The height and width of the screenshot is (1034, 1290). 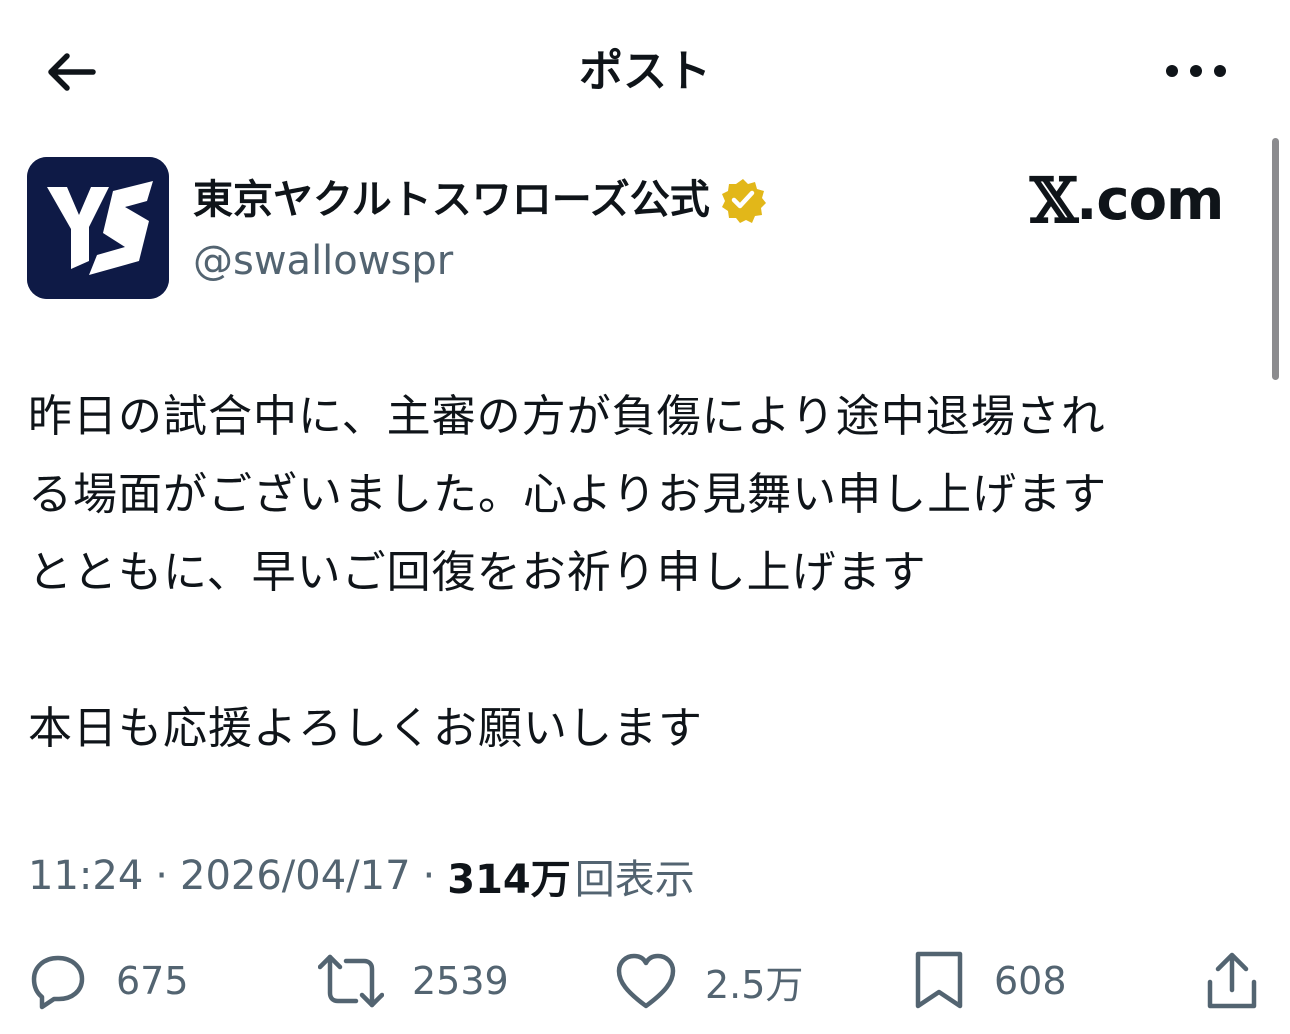 I want to click on more-horizontal-icon, so click(x=1196, y=71).